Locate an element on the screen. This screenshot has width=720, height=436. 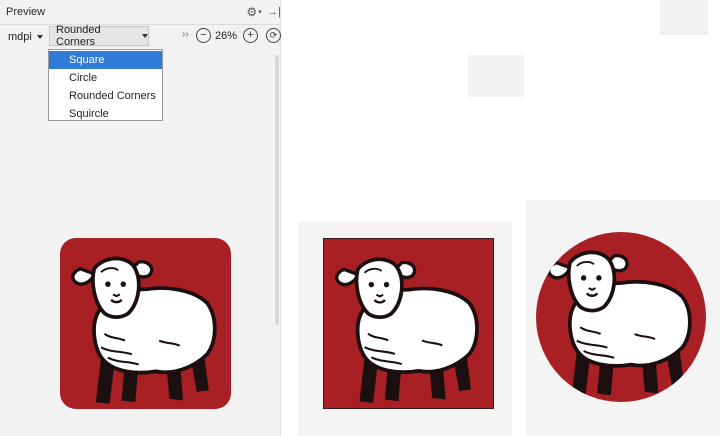
panel-header: Preview ⚙ ▾ →| is located at coordinates (140, 12).